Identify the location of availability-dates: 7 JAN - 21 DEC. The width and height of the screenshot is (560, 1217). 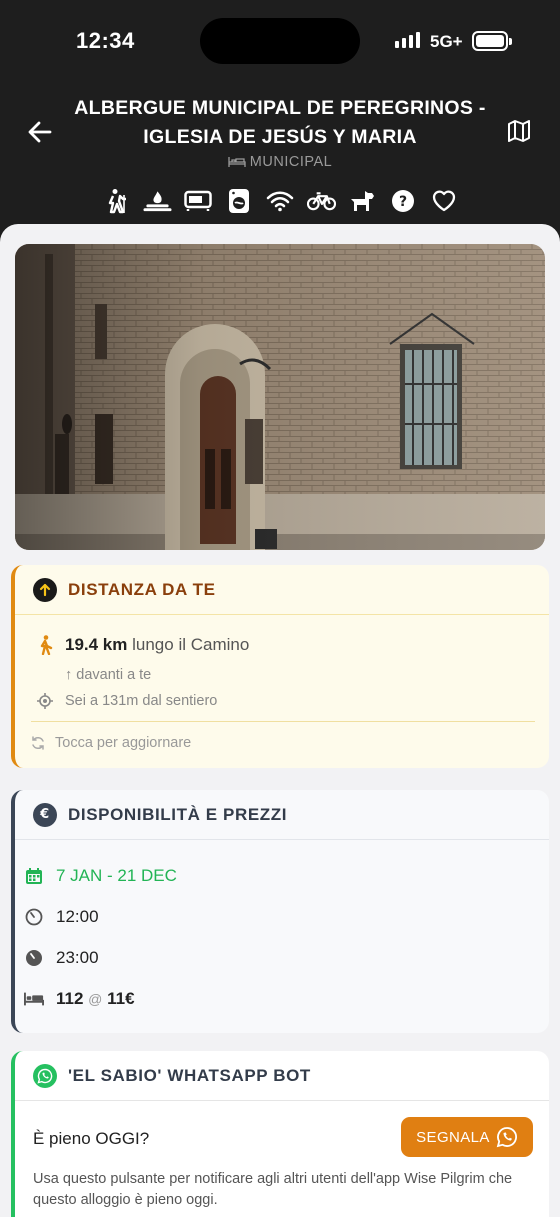
(100, 876).